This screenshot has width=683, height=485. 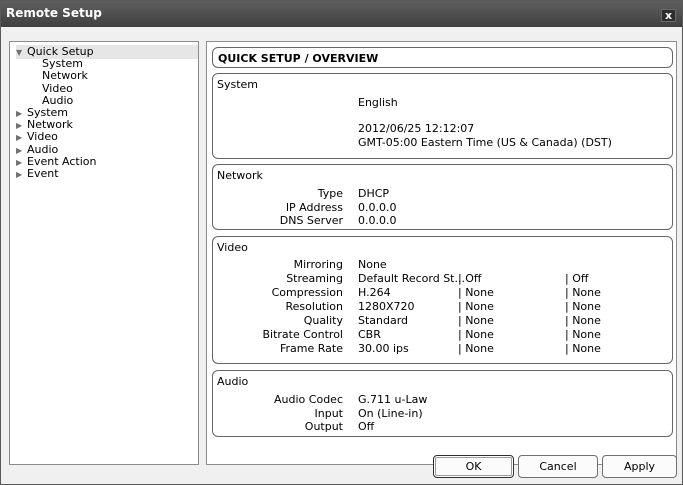 What do you see at coordinates (383, 348) in the screenshot?
I see `video-stream1-value: 30.00 ips` at bounding box center [383, 348].